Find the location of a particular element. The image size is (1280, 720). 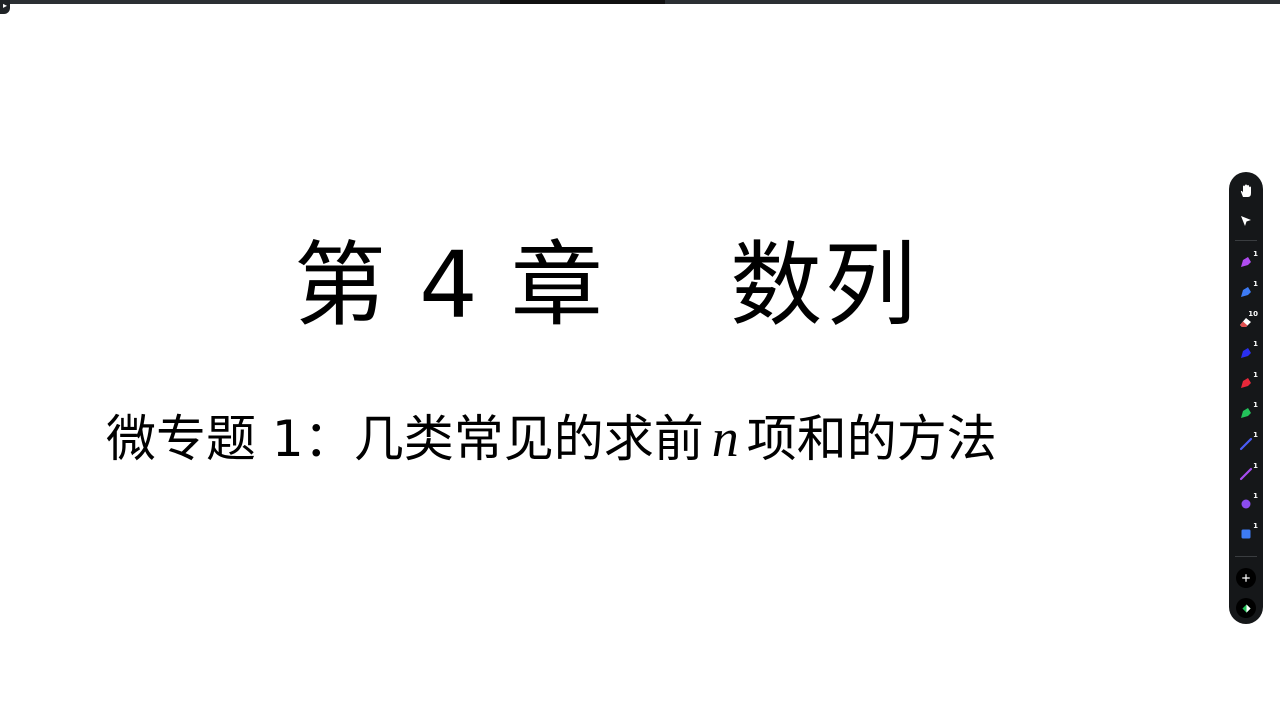

plus-icon is located at coordinates (1246, 577).